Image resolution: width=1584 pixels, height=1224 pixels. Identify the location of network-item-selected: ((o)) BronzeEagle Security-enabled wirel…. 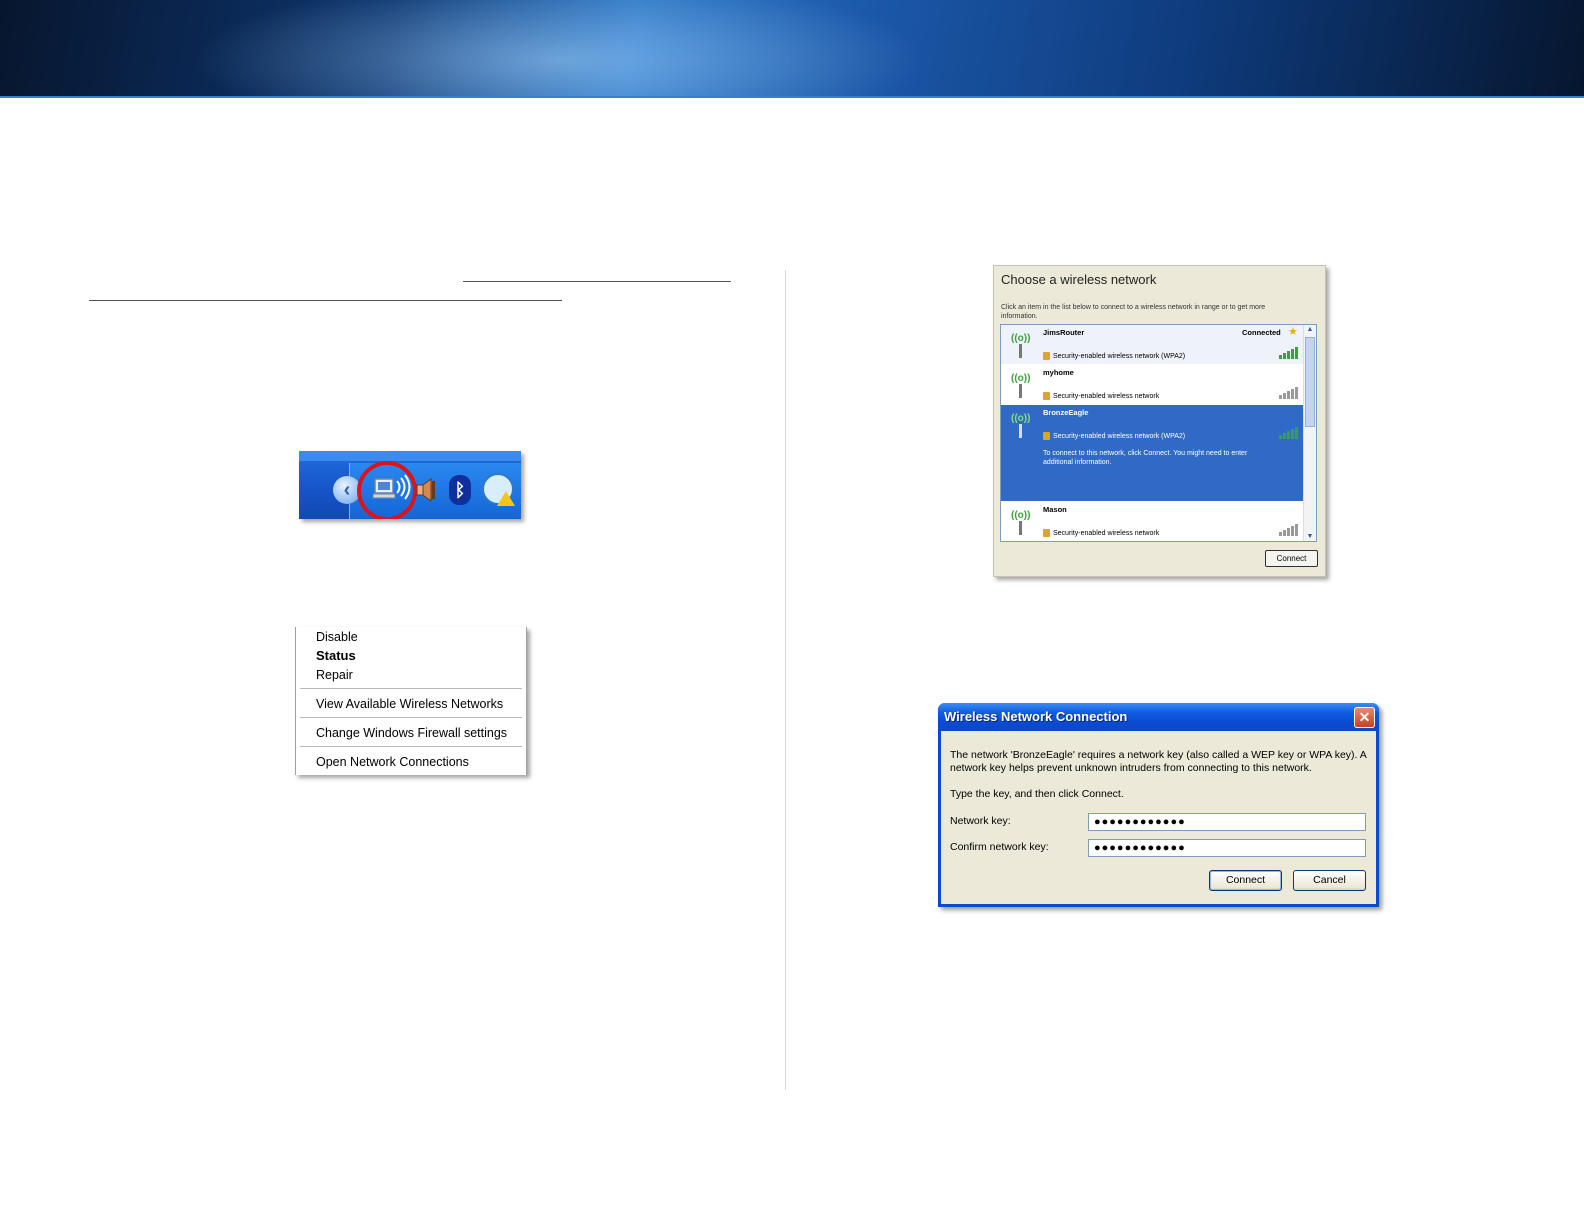
(1152, 453).